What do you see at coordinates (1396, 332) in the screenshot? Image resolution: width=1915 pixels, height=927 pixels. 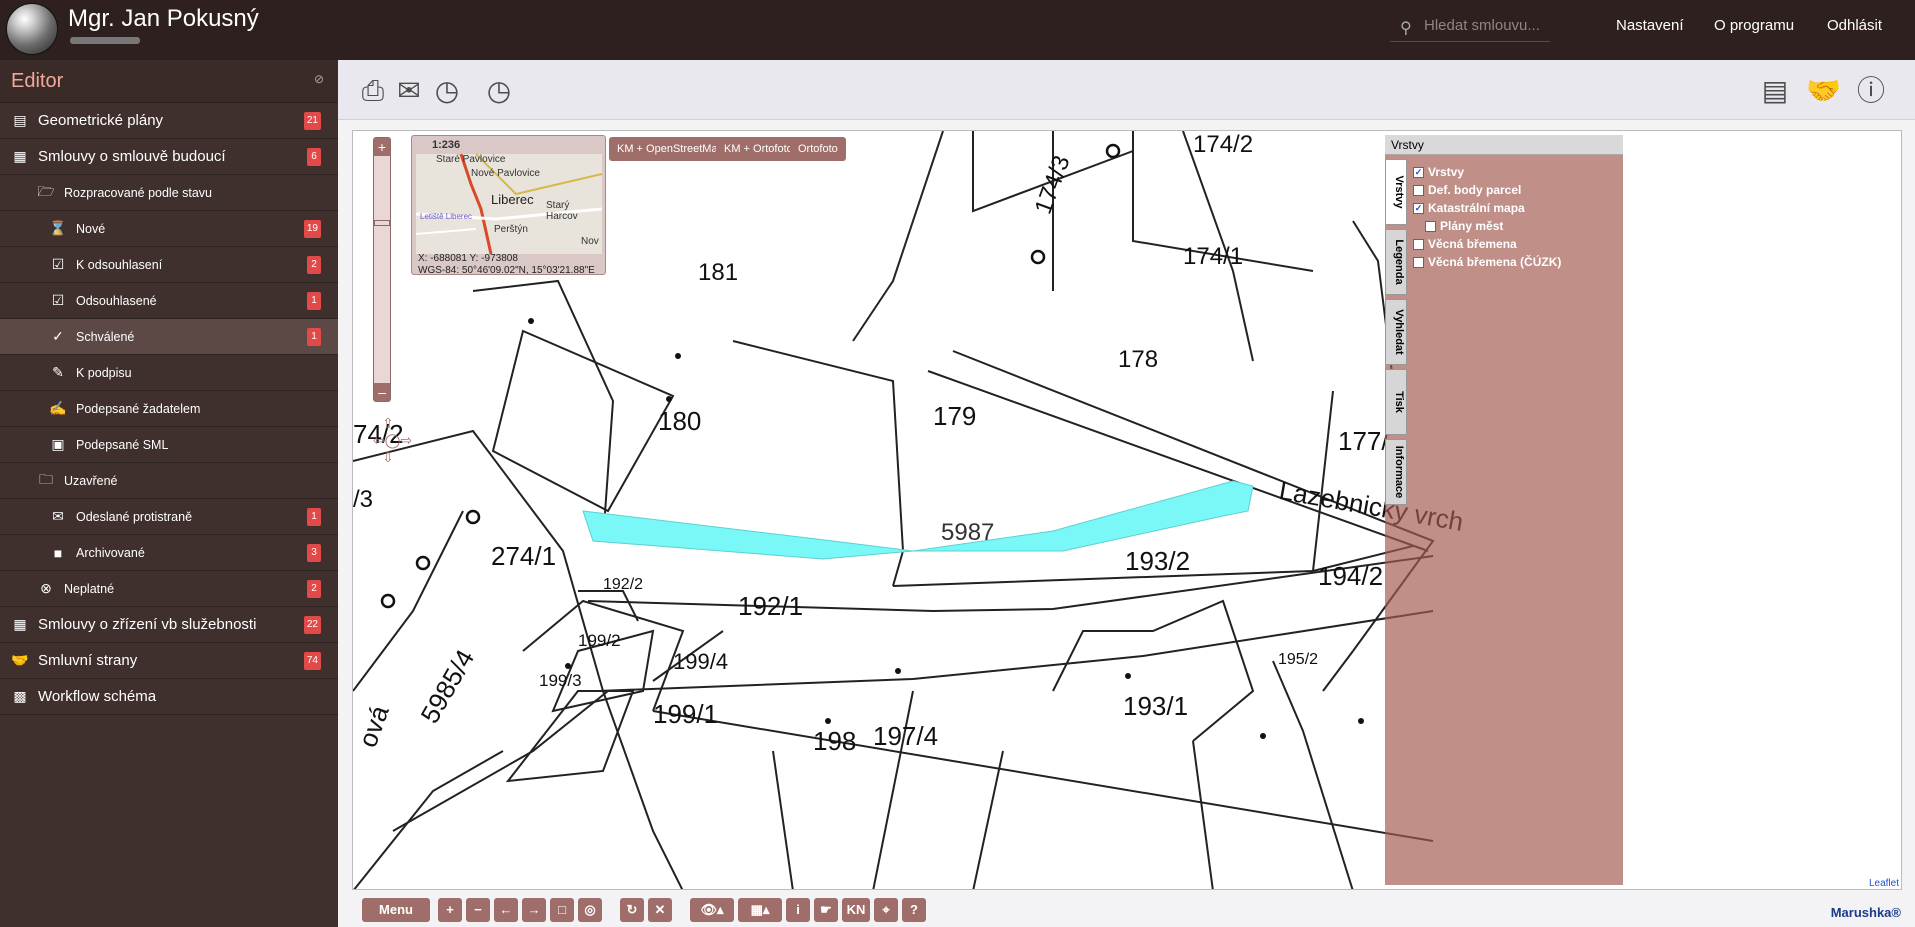 I see `tab-search: Vyhledat` at bounding box center [1396, 332].